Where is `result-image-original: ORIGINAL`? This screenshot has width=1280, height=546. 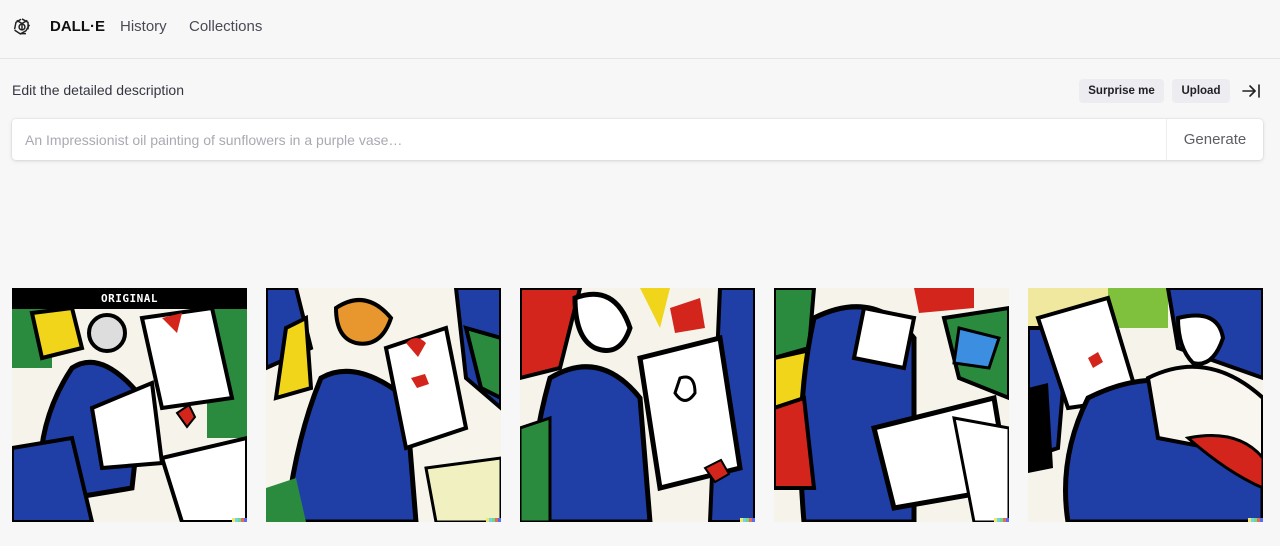
result-image-original: ORIGINAL is located at coordinates (129, 405).